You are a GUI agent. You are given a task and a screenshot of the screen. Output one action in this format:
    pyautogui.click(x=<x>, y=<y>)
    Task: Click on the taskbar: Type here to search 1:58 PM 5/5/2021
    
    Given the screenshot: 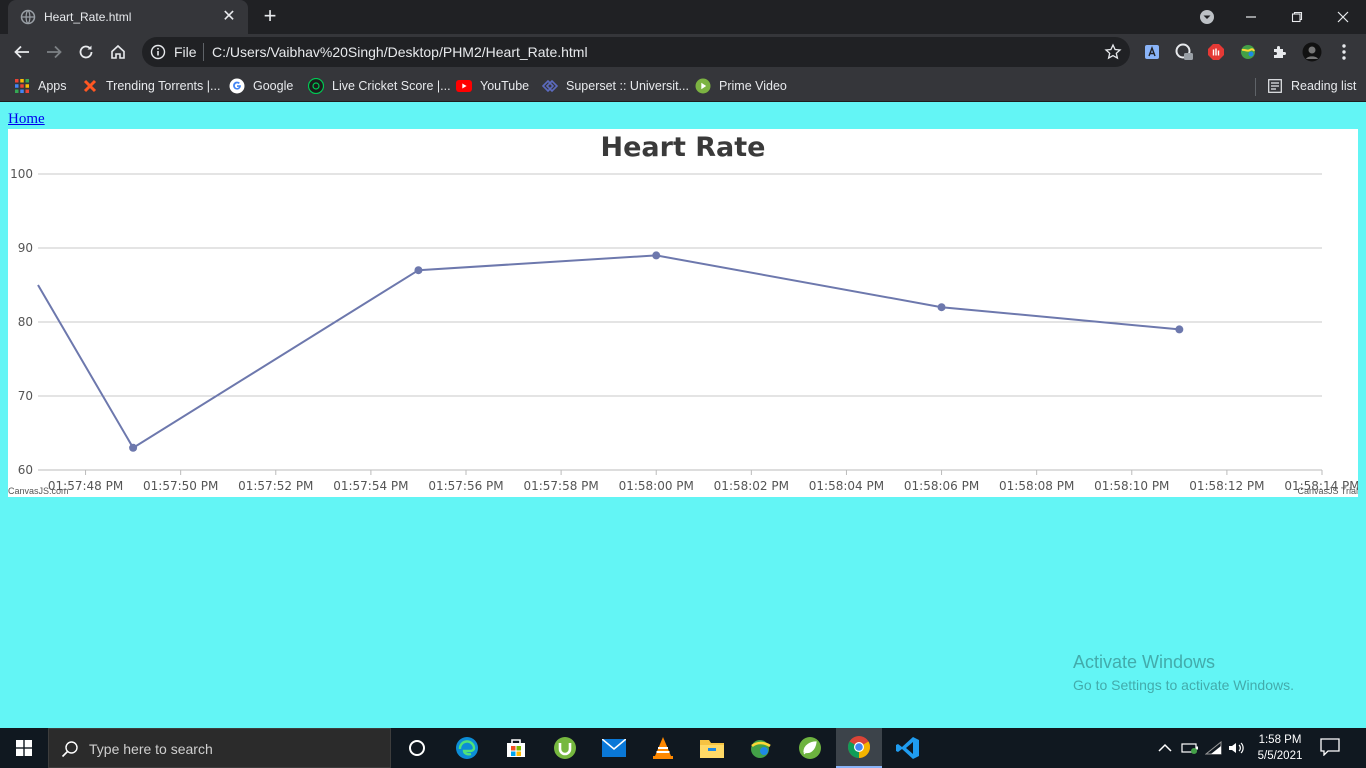 What is the action you would take?
    pyautogui.click(x=683, y=748)
    